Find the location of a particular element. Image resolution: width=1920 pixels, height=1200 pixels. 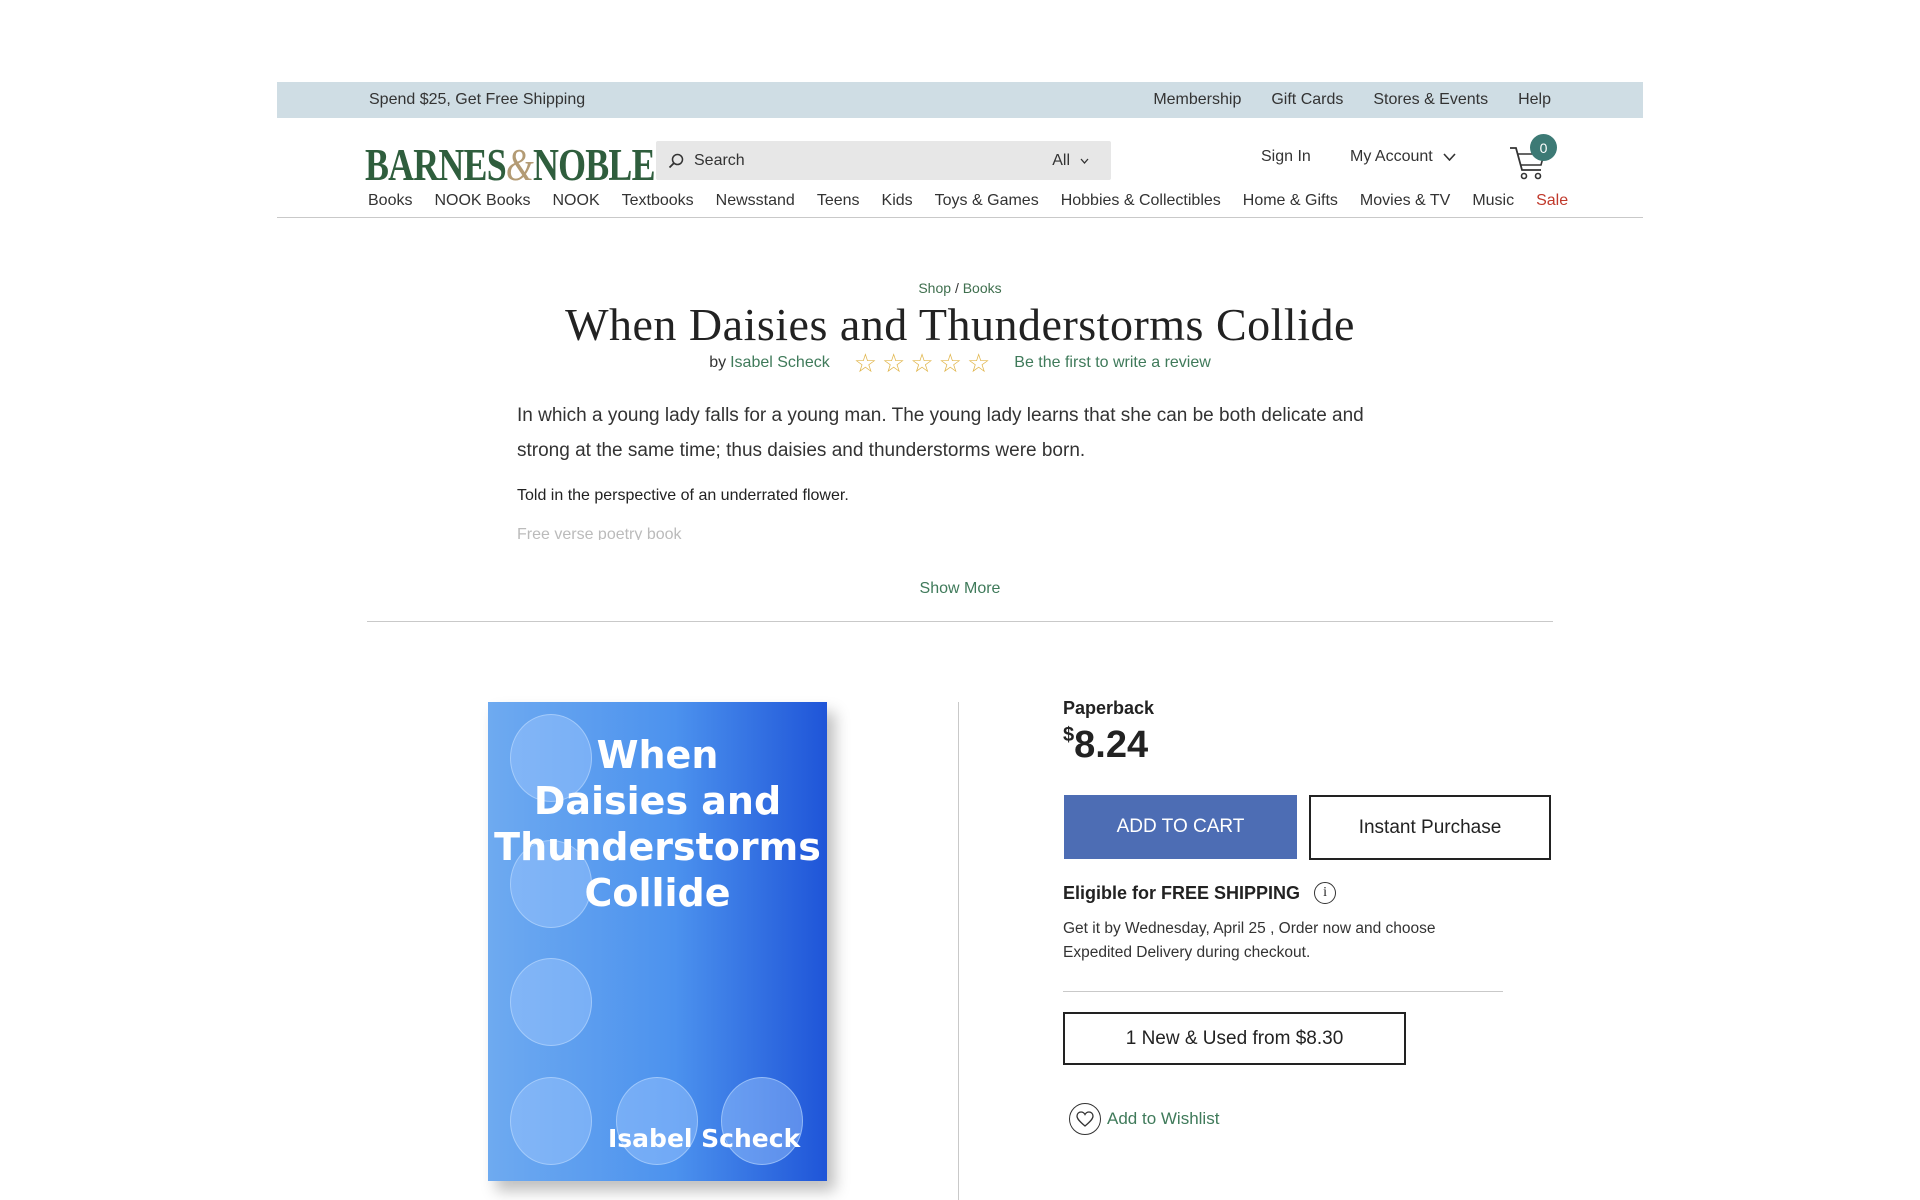

cover-bubble is located at coordinates (551, 1002).